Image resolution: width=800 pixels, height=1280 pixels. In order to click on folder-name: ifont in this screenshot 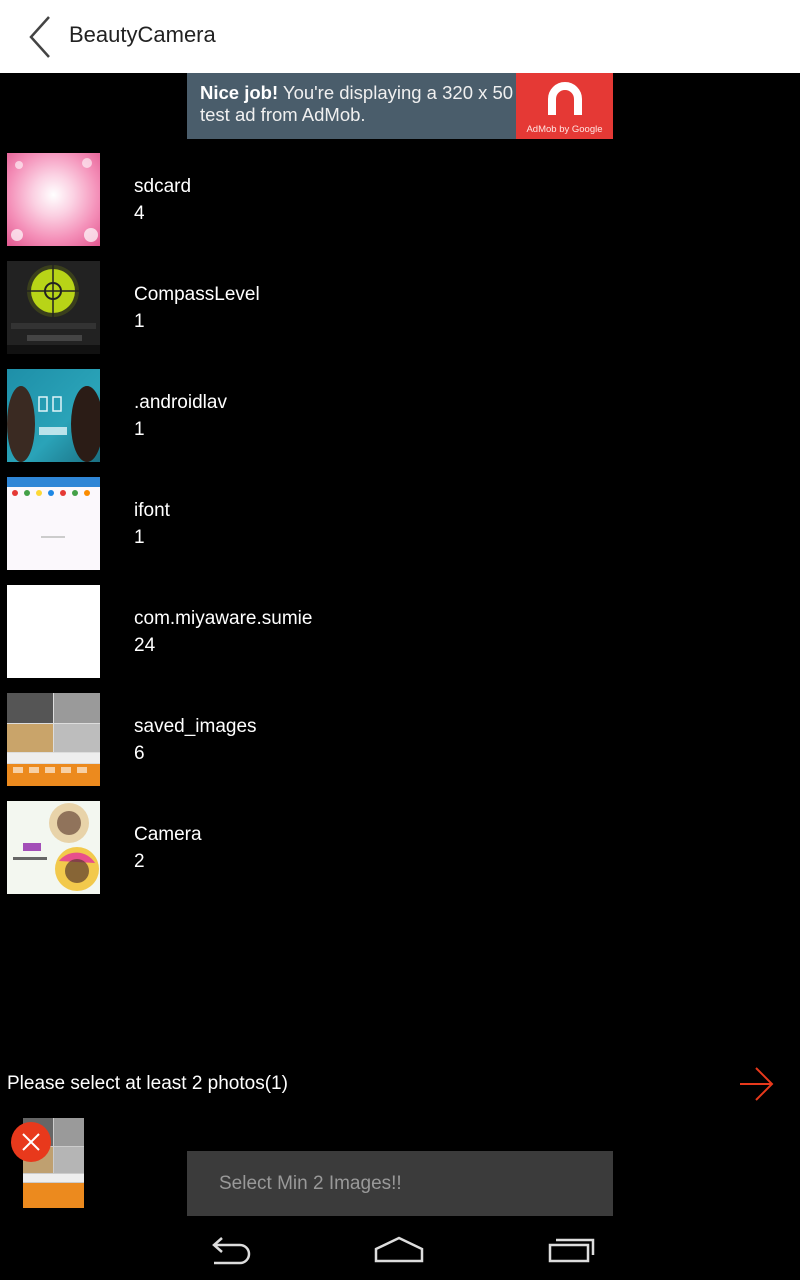, I will do `click(152, 510)`.